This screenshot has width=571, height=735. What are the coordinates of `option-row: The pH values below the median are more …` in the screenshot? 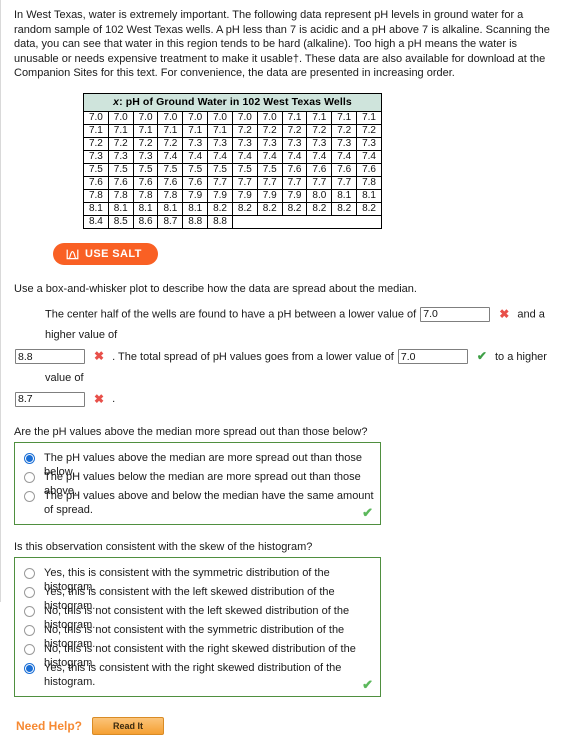 It's located at (197, 482).